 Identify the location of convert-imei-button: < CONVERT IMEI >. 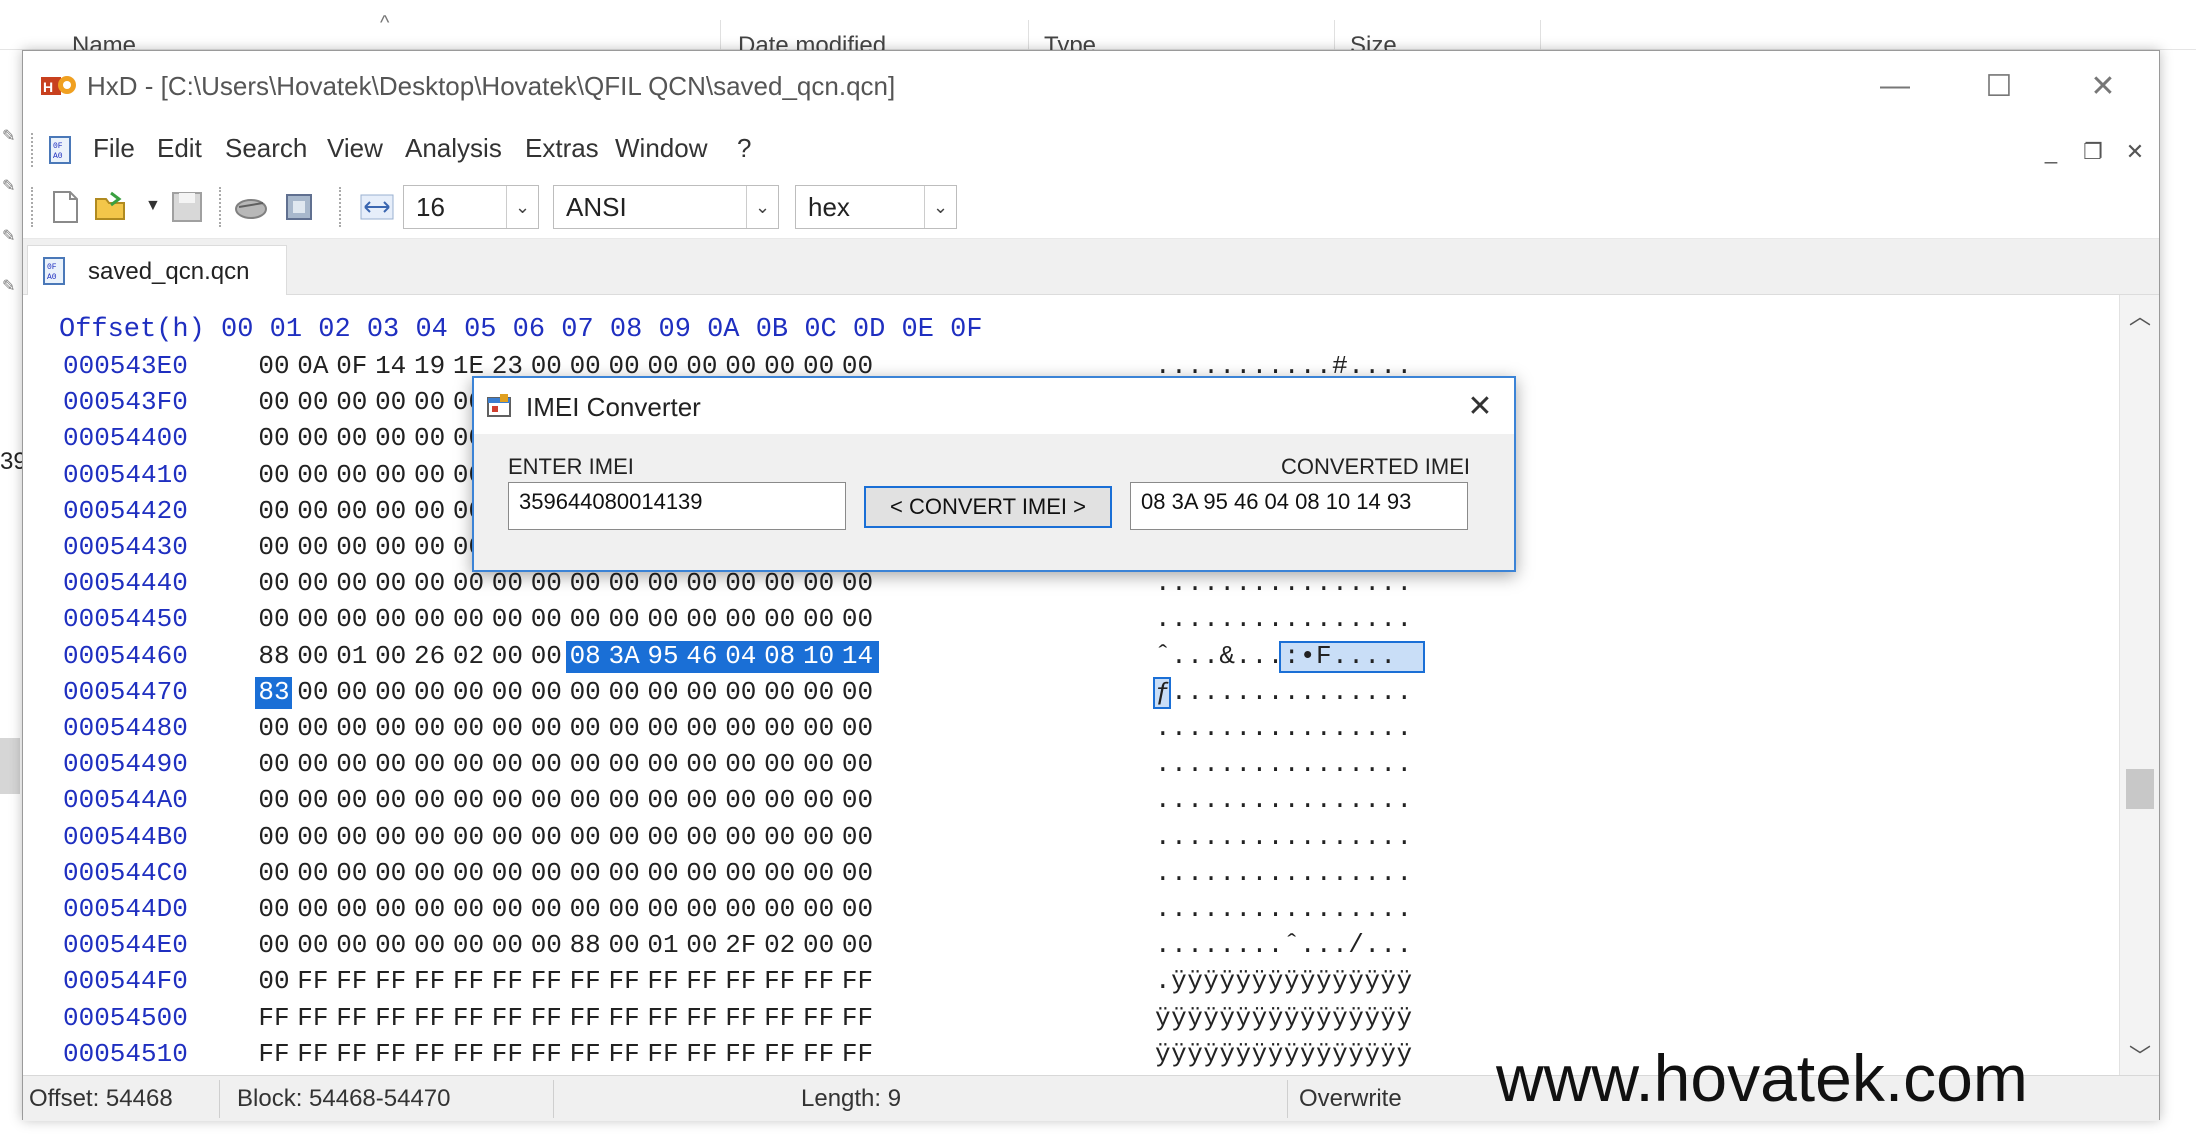
(988, 507).